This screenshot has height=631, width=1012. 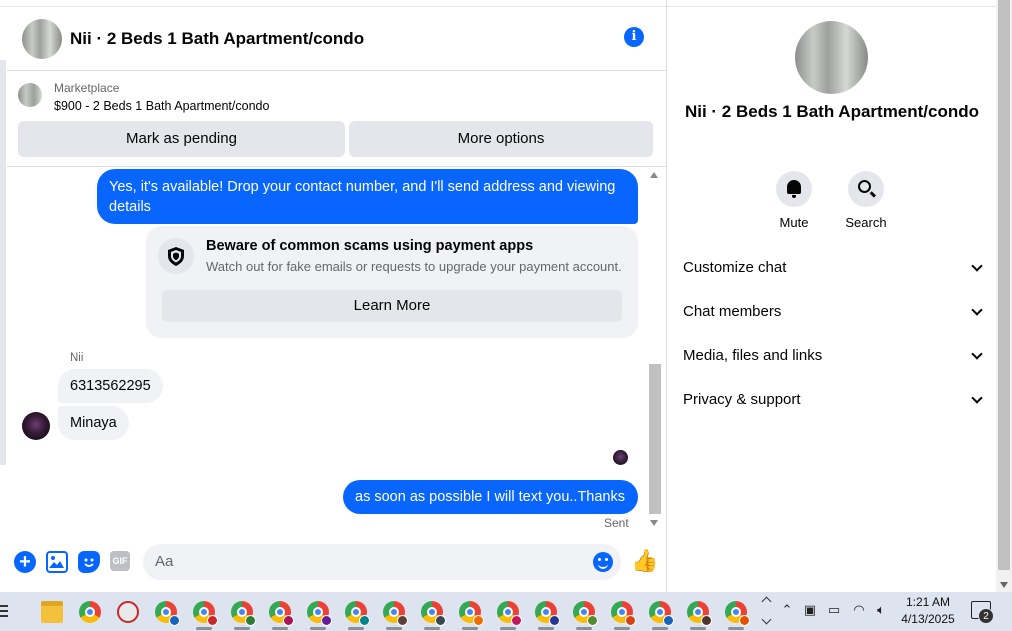 I want to click on sticker-icon, so click(x=89, y=562).